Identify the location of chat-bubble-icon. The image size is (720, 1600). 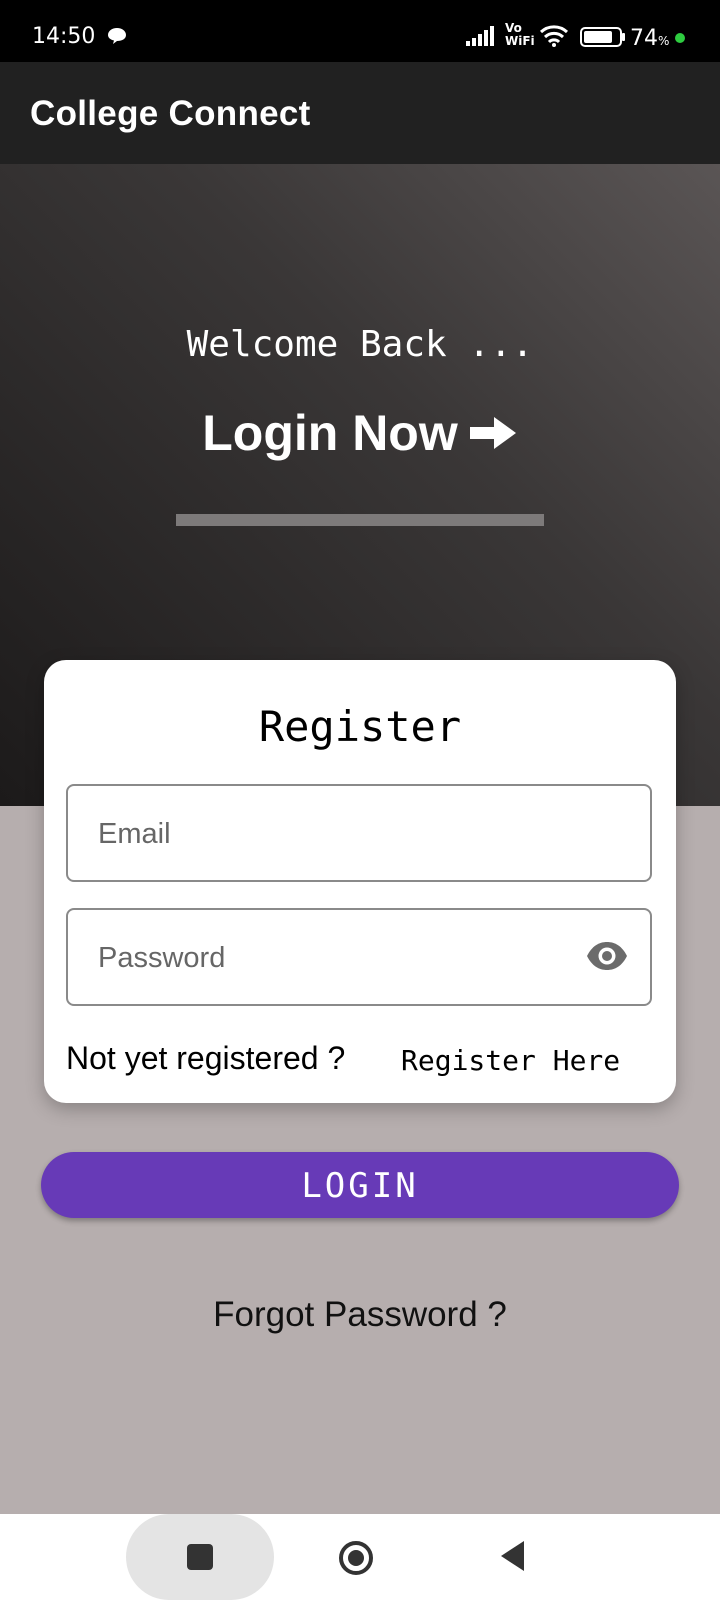
(117, 36).